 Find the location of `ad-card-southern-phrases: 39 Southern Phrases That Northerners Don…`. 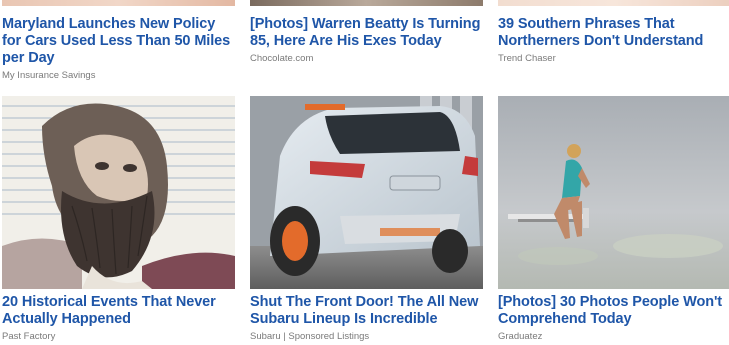

ad-card-southern-phrases: 39 Southern Phrases That Northerners Don… is located at coordinates (613, 32).